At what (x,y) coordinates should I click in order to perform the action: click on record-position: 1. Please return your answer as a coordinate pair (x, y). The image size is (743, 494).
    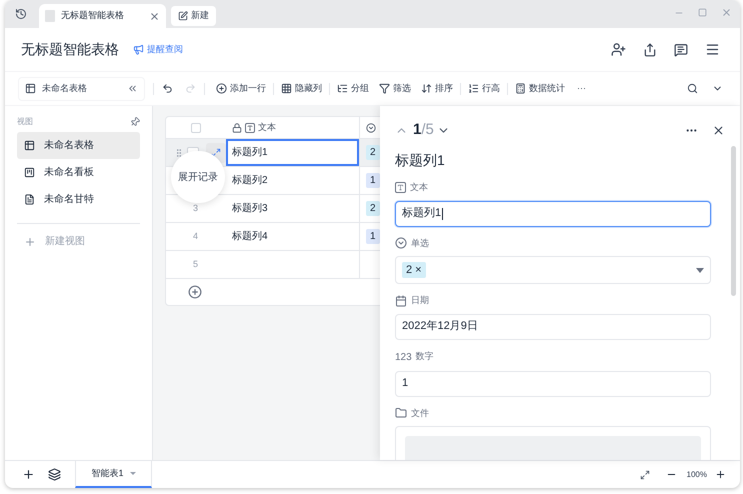
    Looking at the image, I should click on (417, 130).